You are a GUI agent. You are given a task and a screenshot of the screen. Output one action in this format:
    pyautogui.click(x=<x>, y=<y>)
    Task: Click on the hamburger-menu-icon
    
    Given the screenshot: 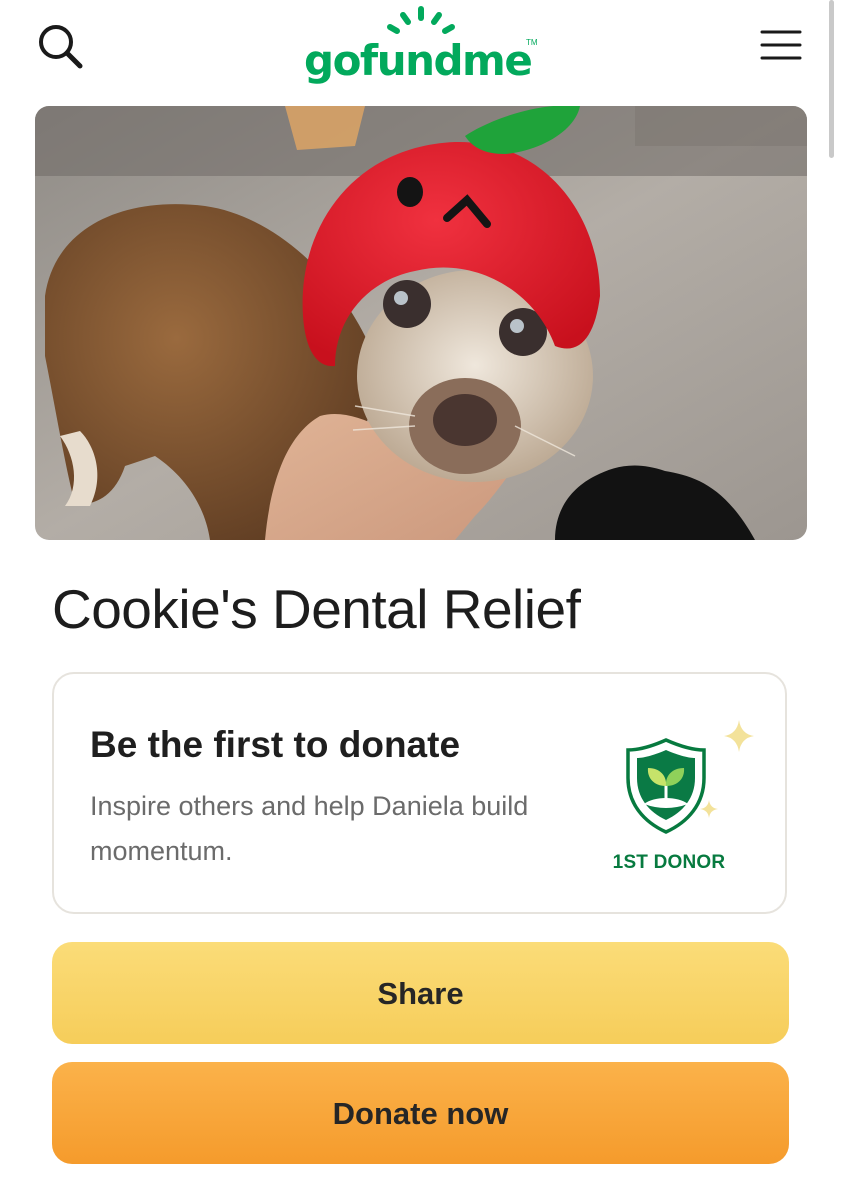 What is the action you would take?
    pyautogui.click(x=781, y=45)
    